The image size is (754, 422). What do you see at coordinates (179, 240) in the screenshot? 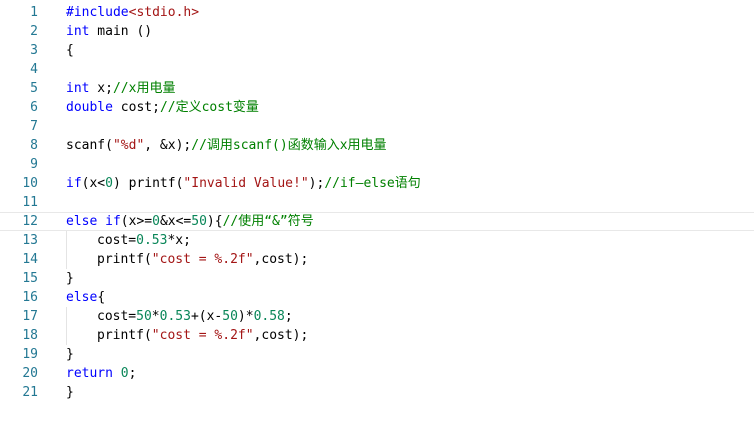
I see `plain-token: *x;` at bounding box center [179, 240].